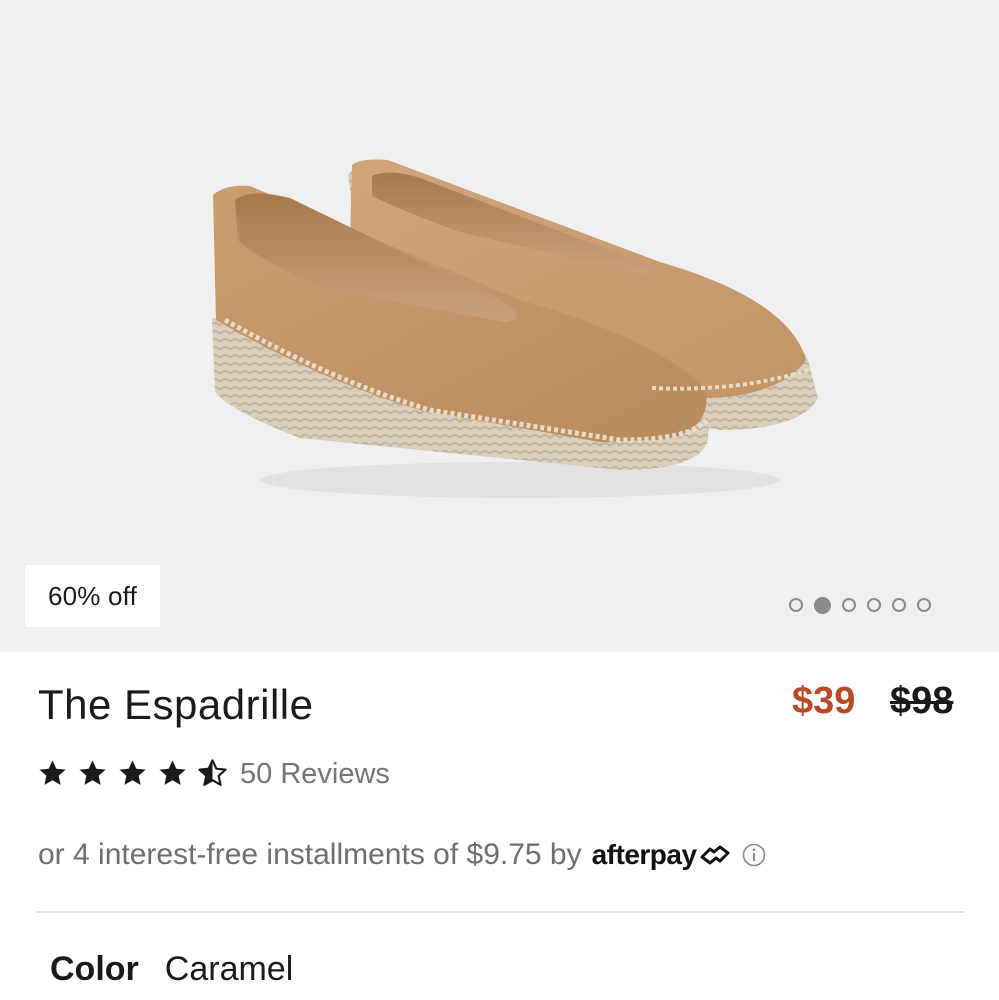  I want to click on reviews-link: 50 Reviews, so click(315, 774).